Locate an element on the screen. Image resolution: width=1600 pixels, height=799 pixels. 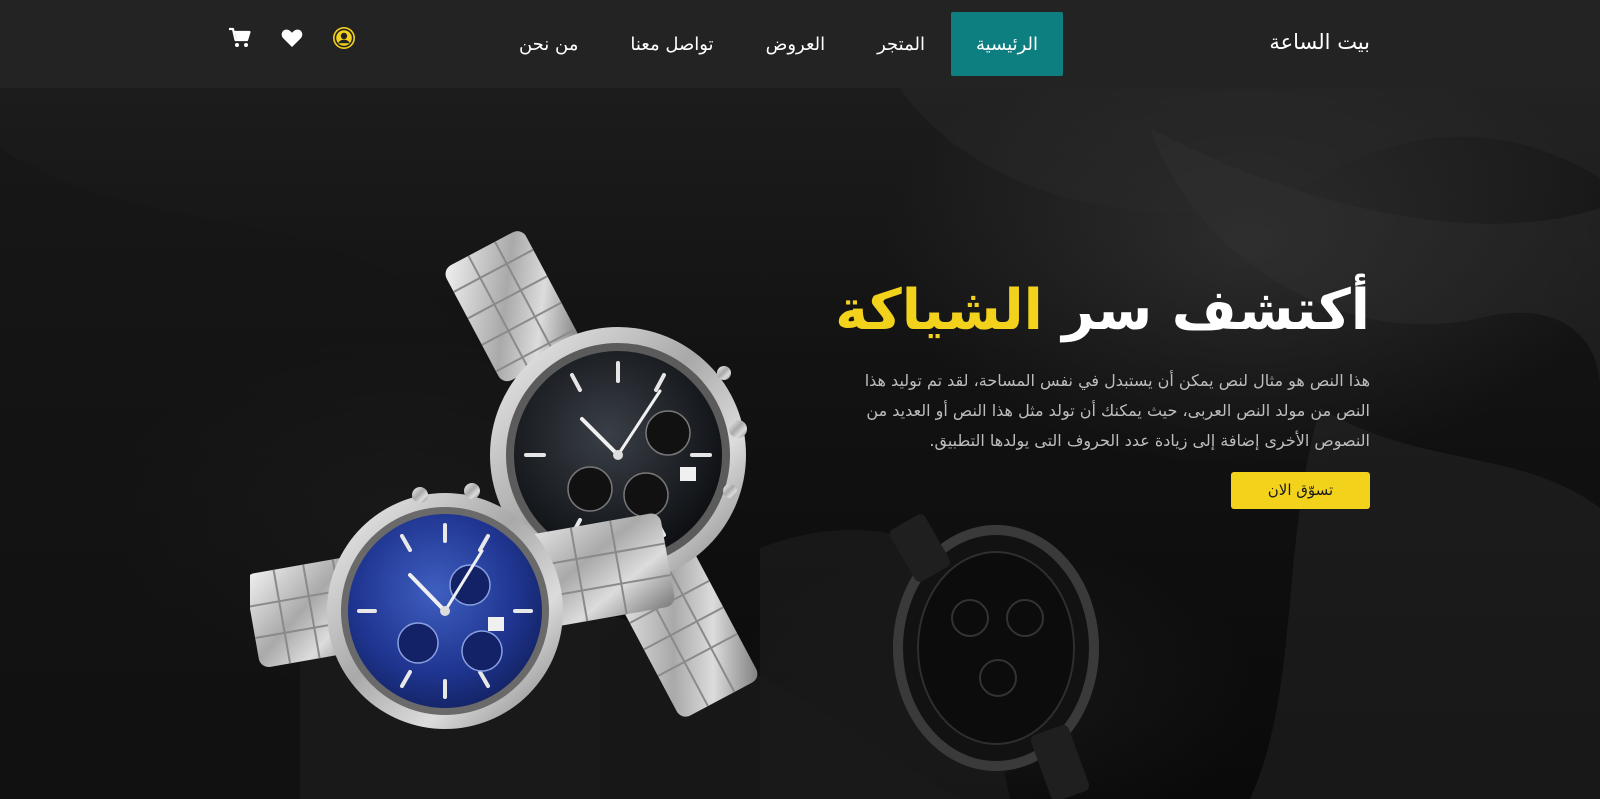
nav-link-offers: العروض is located at coordinates (796, 44).